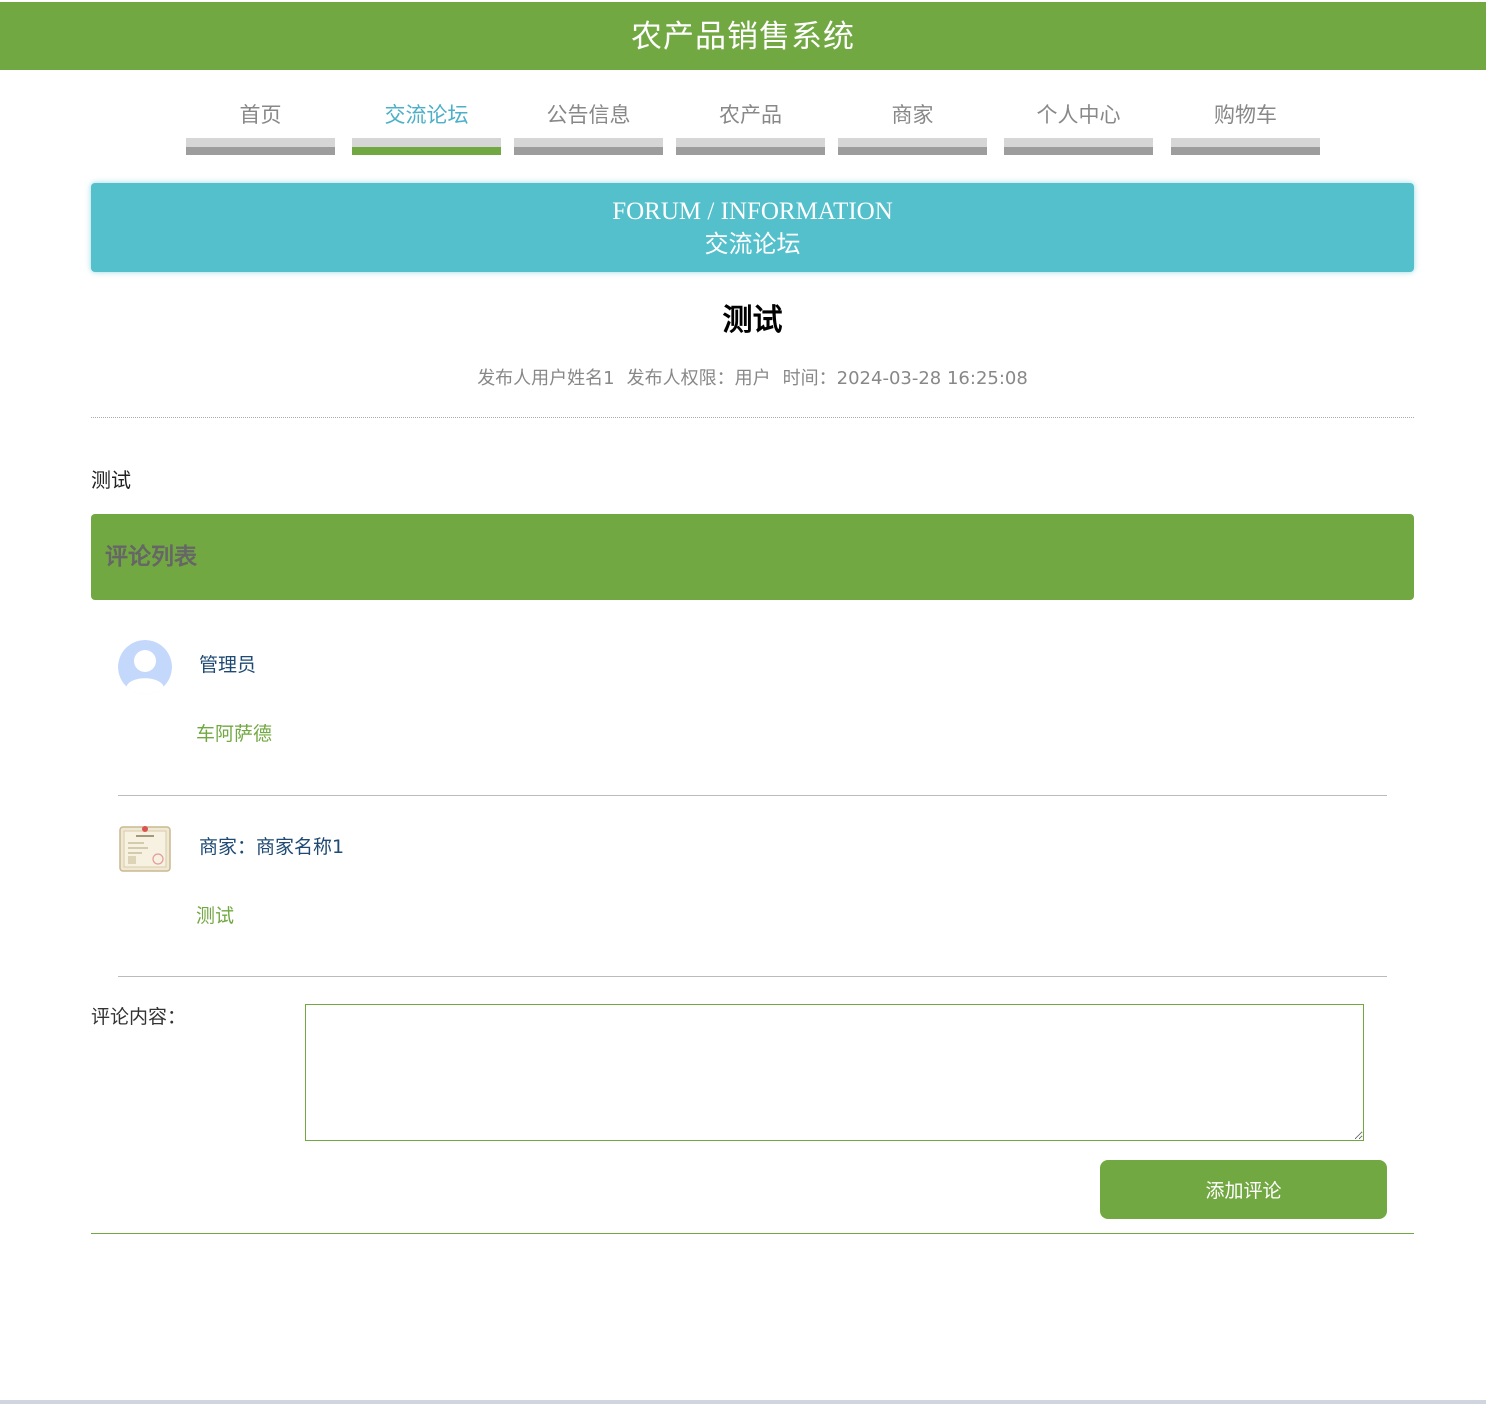  Describe the element at coordinates (228, 665) in the screenshot. I see `comment-author: 管理员` at that location.